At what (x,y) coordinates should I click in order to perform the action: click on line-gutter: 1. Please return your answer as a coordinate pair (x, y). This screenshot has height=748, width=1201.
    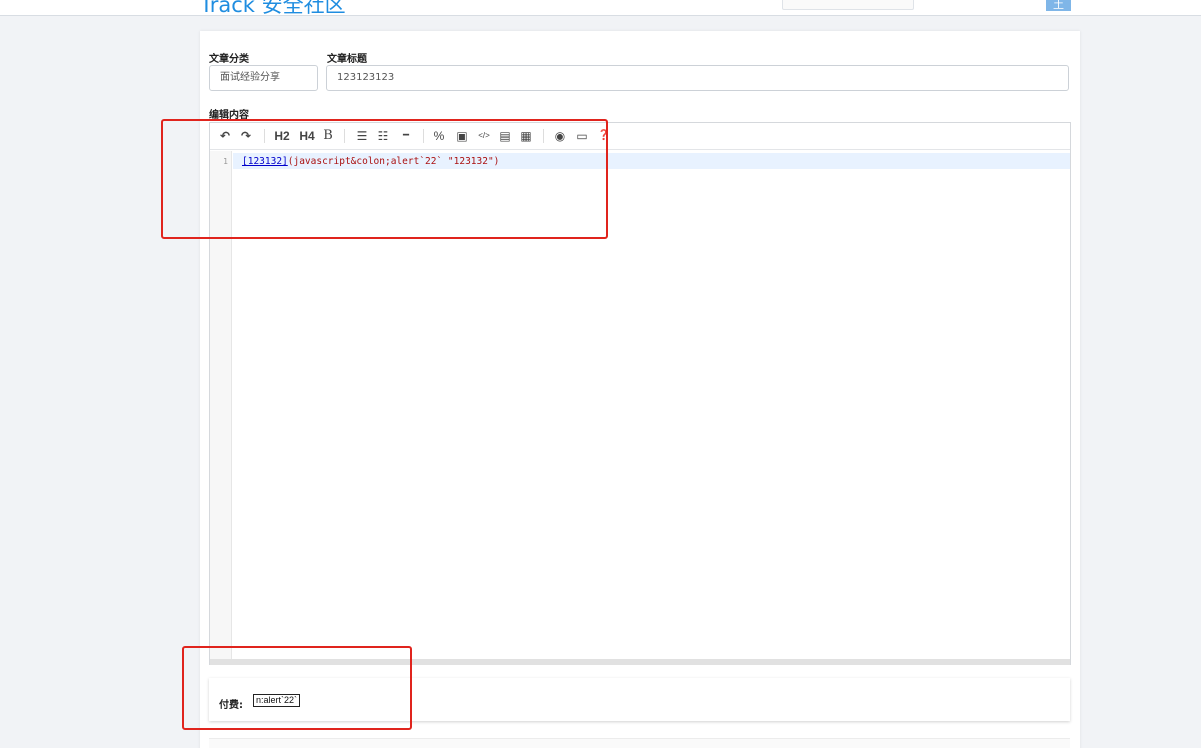
    Looking at the image, I should click on (221, 405).